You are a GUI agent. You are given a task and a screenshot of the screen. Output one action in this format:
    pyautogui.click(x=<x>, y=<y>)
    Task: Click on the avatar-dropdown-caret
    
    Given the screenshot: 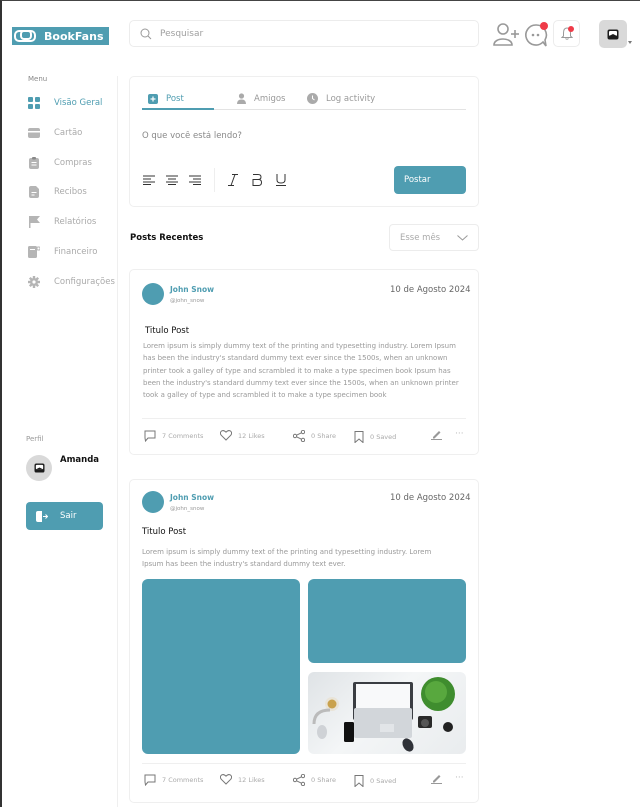 What is the action you would take?
    pyautogui.click(x=630, y=42)
    